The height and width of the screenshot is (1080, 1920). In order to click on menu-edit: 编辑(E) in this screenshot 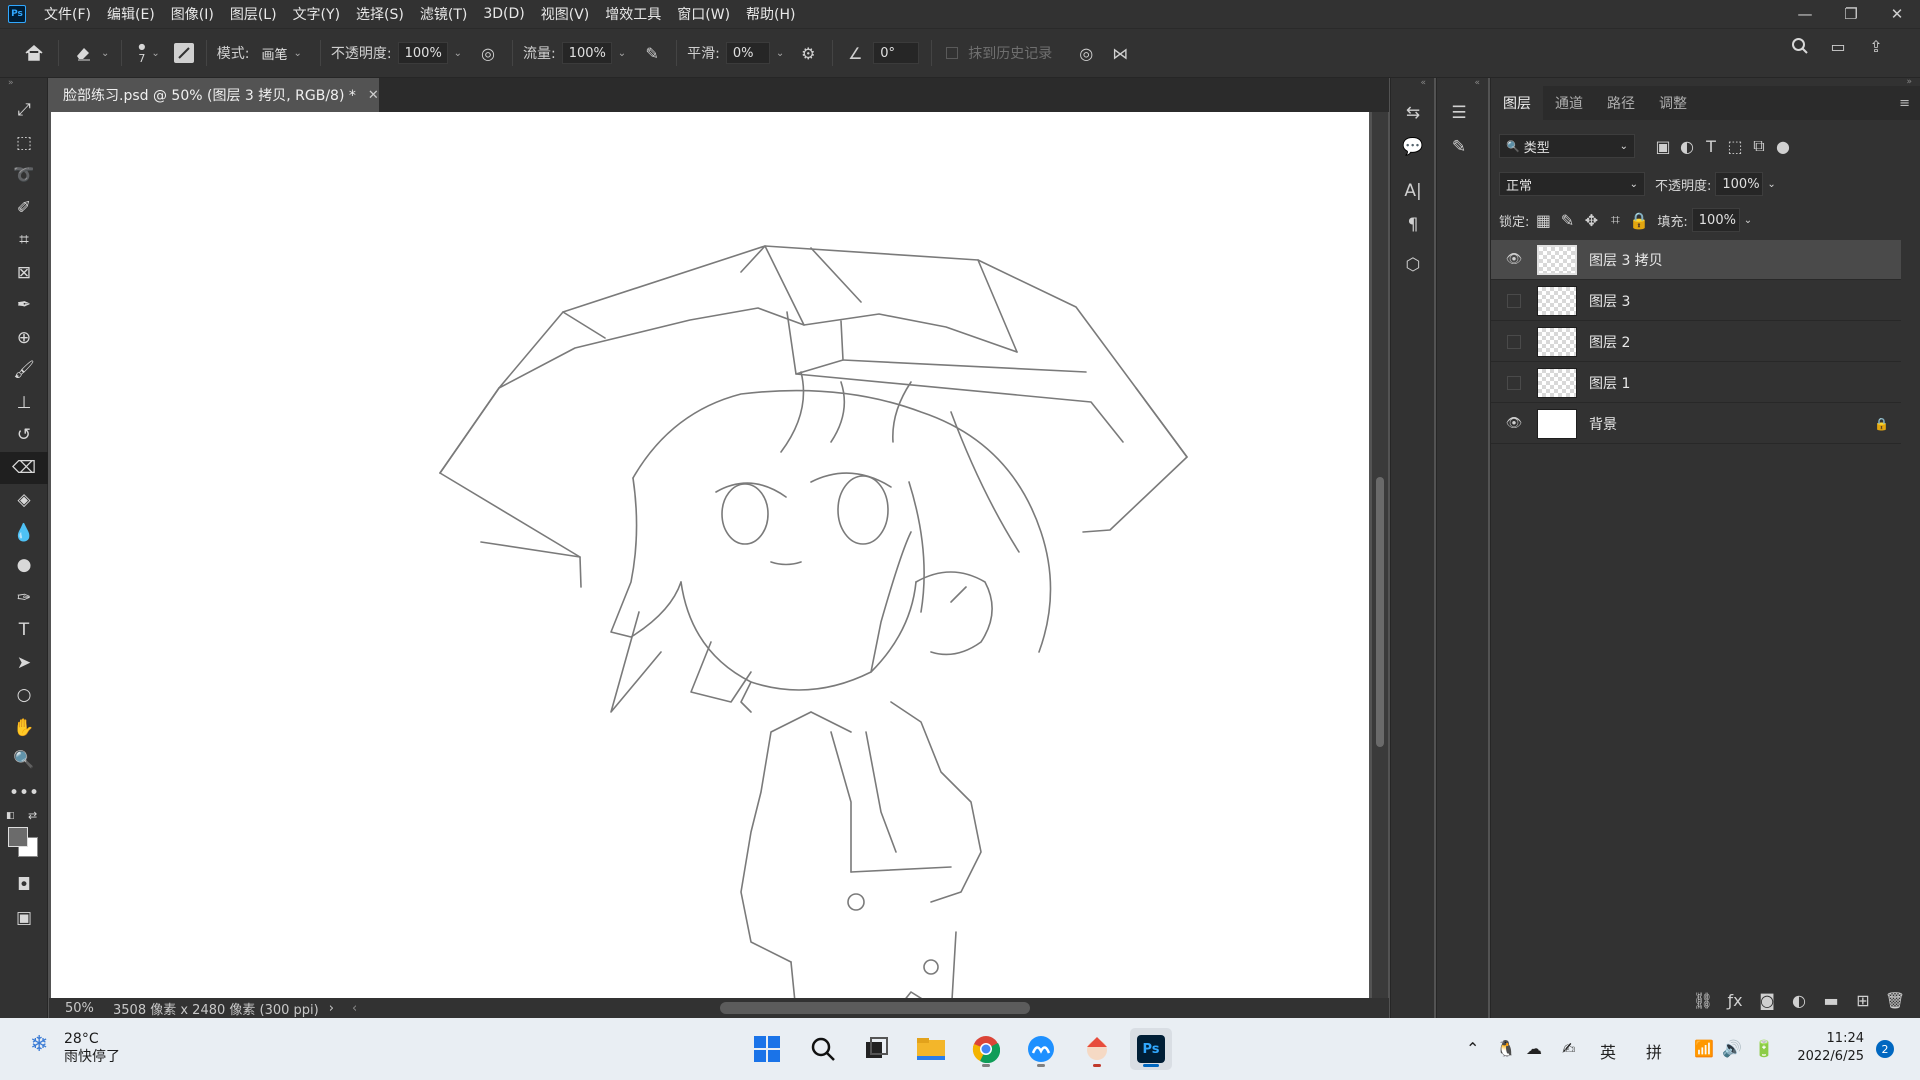, I will do `click(131, 14)`.